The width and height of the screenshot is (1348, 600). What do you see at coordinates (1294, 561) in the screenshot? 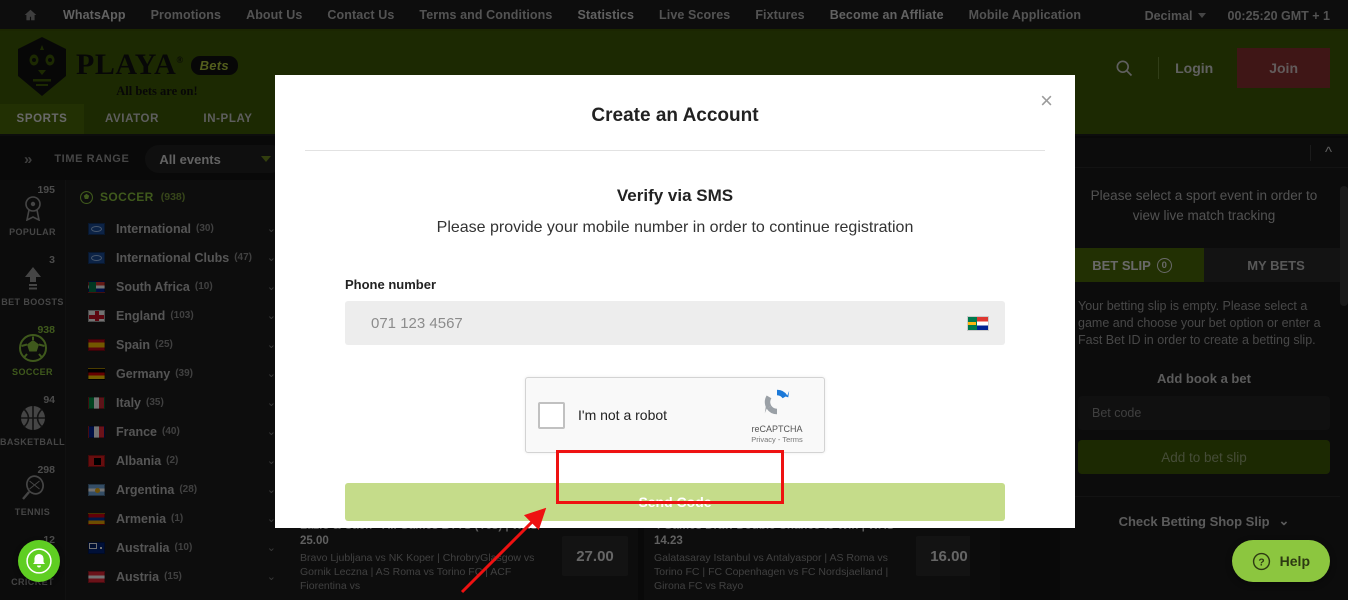
I see `help-label: Help` at bounding box center [1294, 561].